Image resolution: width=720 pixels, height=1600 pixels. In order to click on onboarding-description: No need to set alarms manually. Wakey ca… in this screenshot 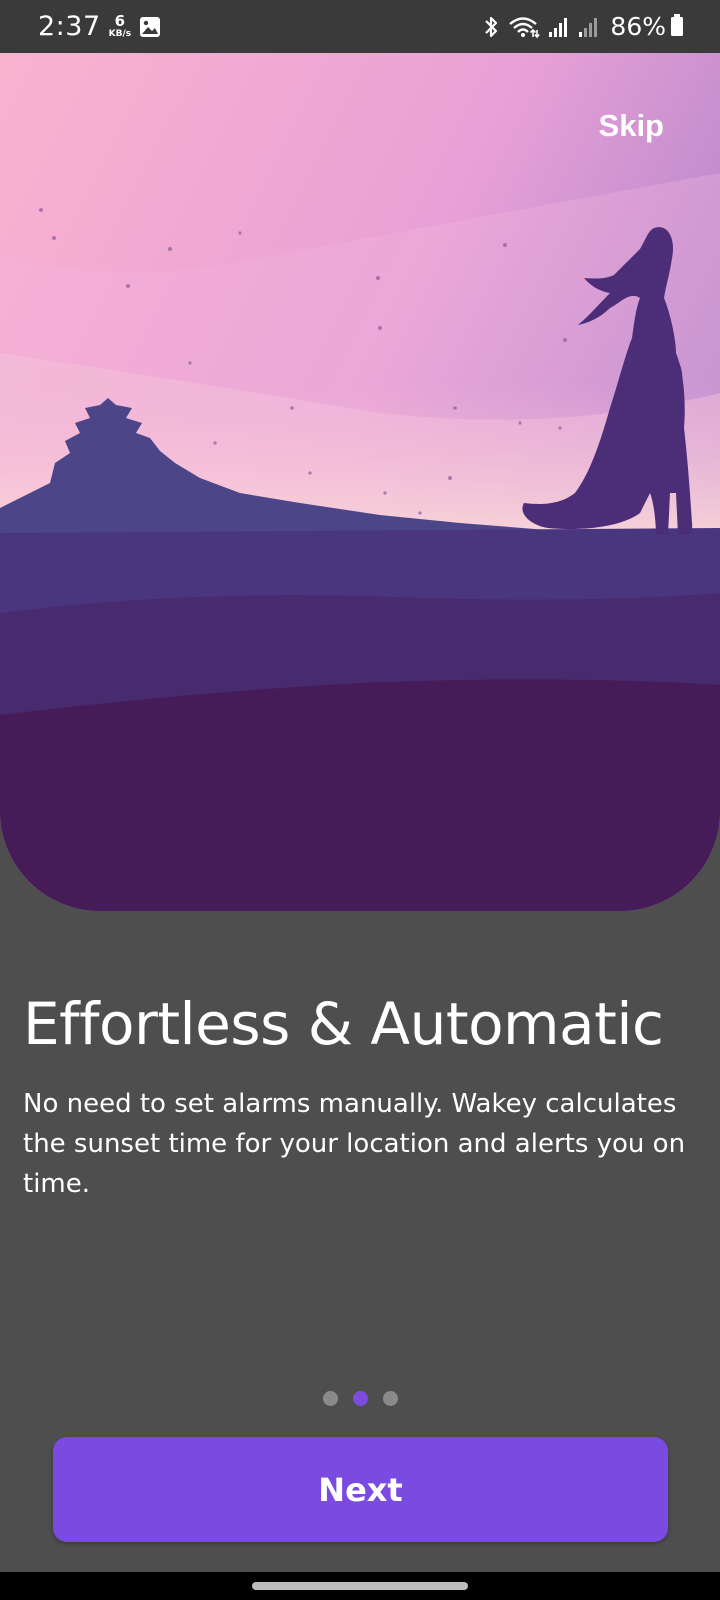, I will do `click(354, 1144)`.